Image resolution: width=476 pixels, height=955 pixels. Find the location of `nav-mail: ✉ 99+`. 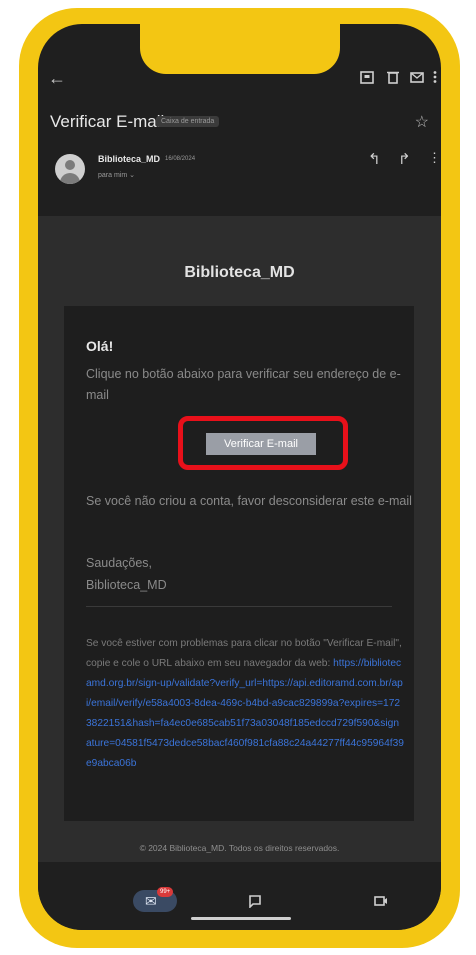

nav-mail: ✉ 99+ is located at coordinates (155, 899).